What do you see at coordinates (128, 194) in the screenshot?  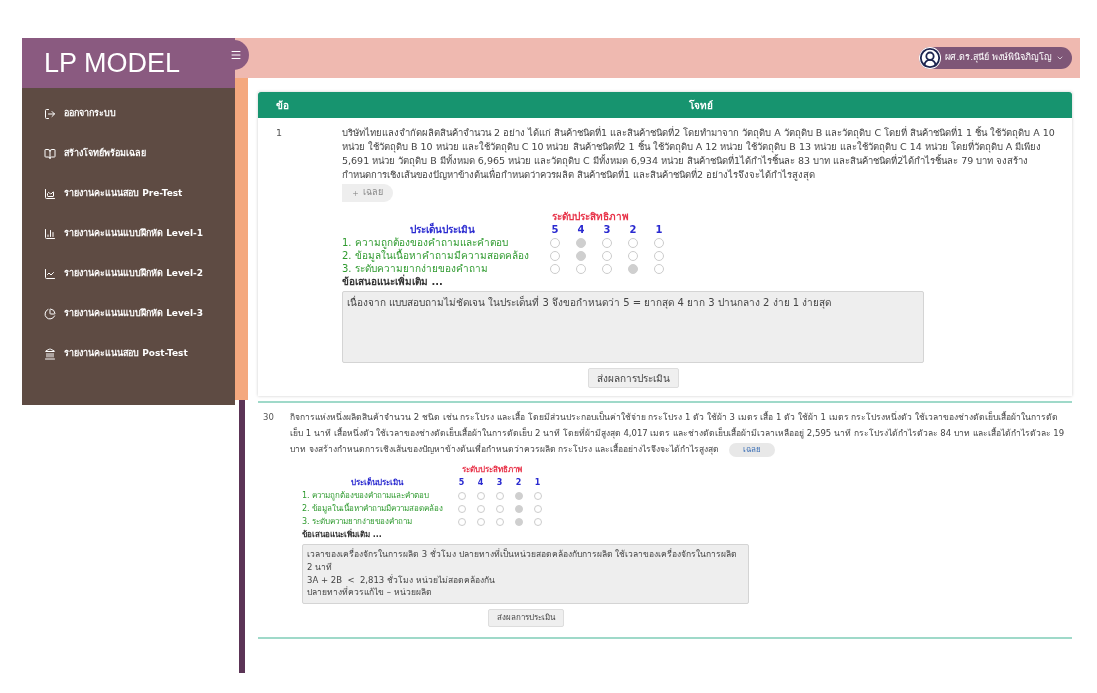 I see `sidebar-item: รายงานคะแนนสอบ Pre-Test` at bounding box center [128, 194].